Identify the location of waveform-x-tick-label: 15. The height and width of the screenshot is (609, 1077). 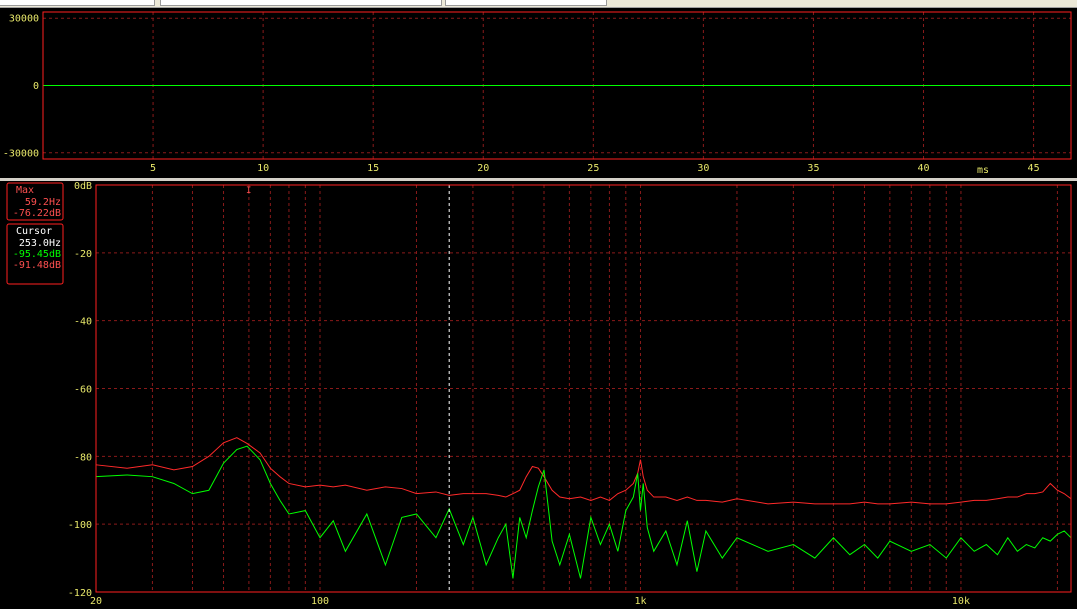
(373, 168).